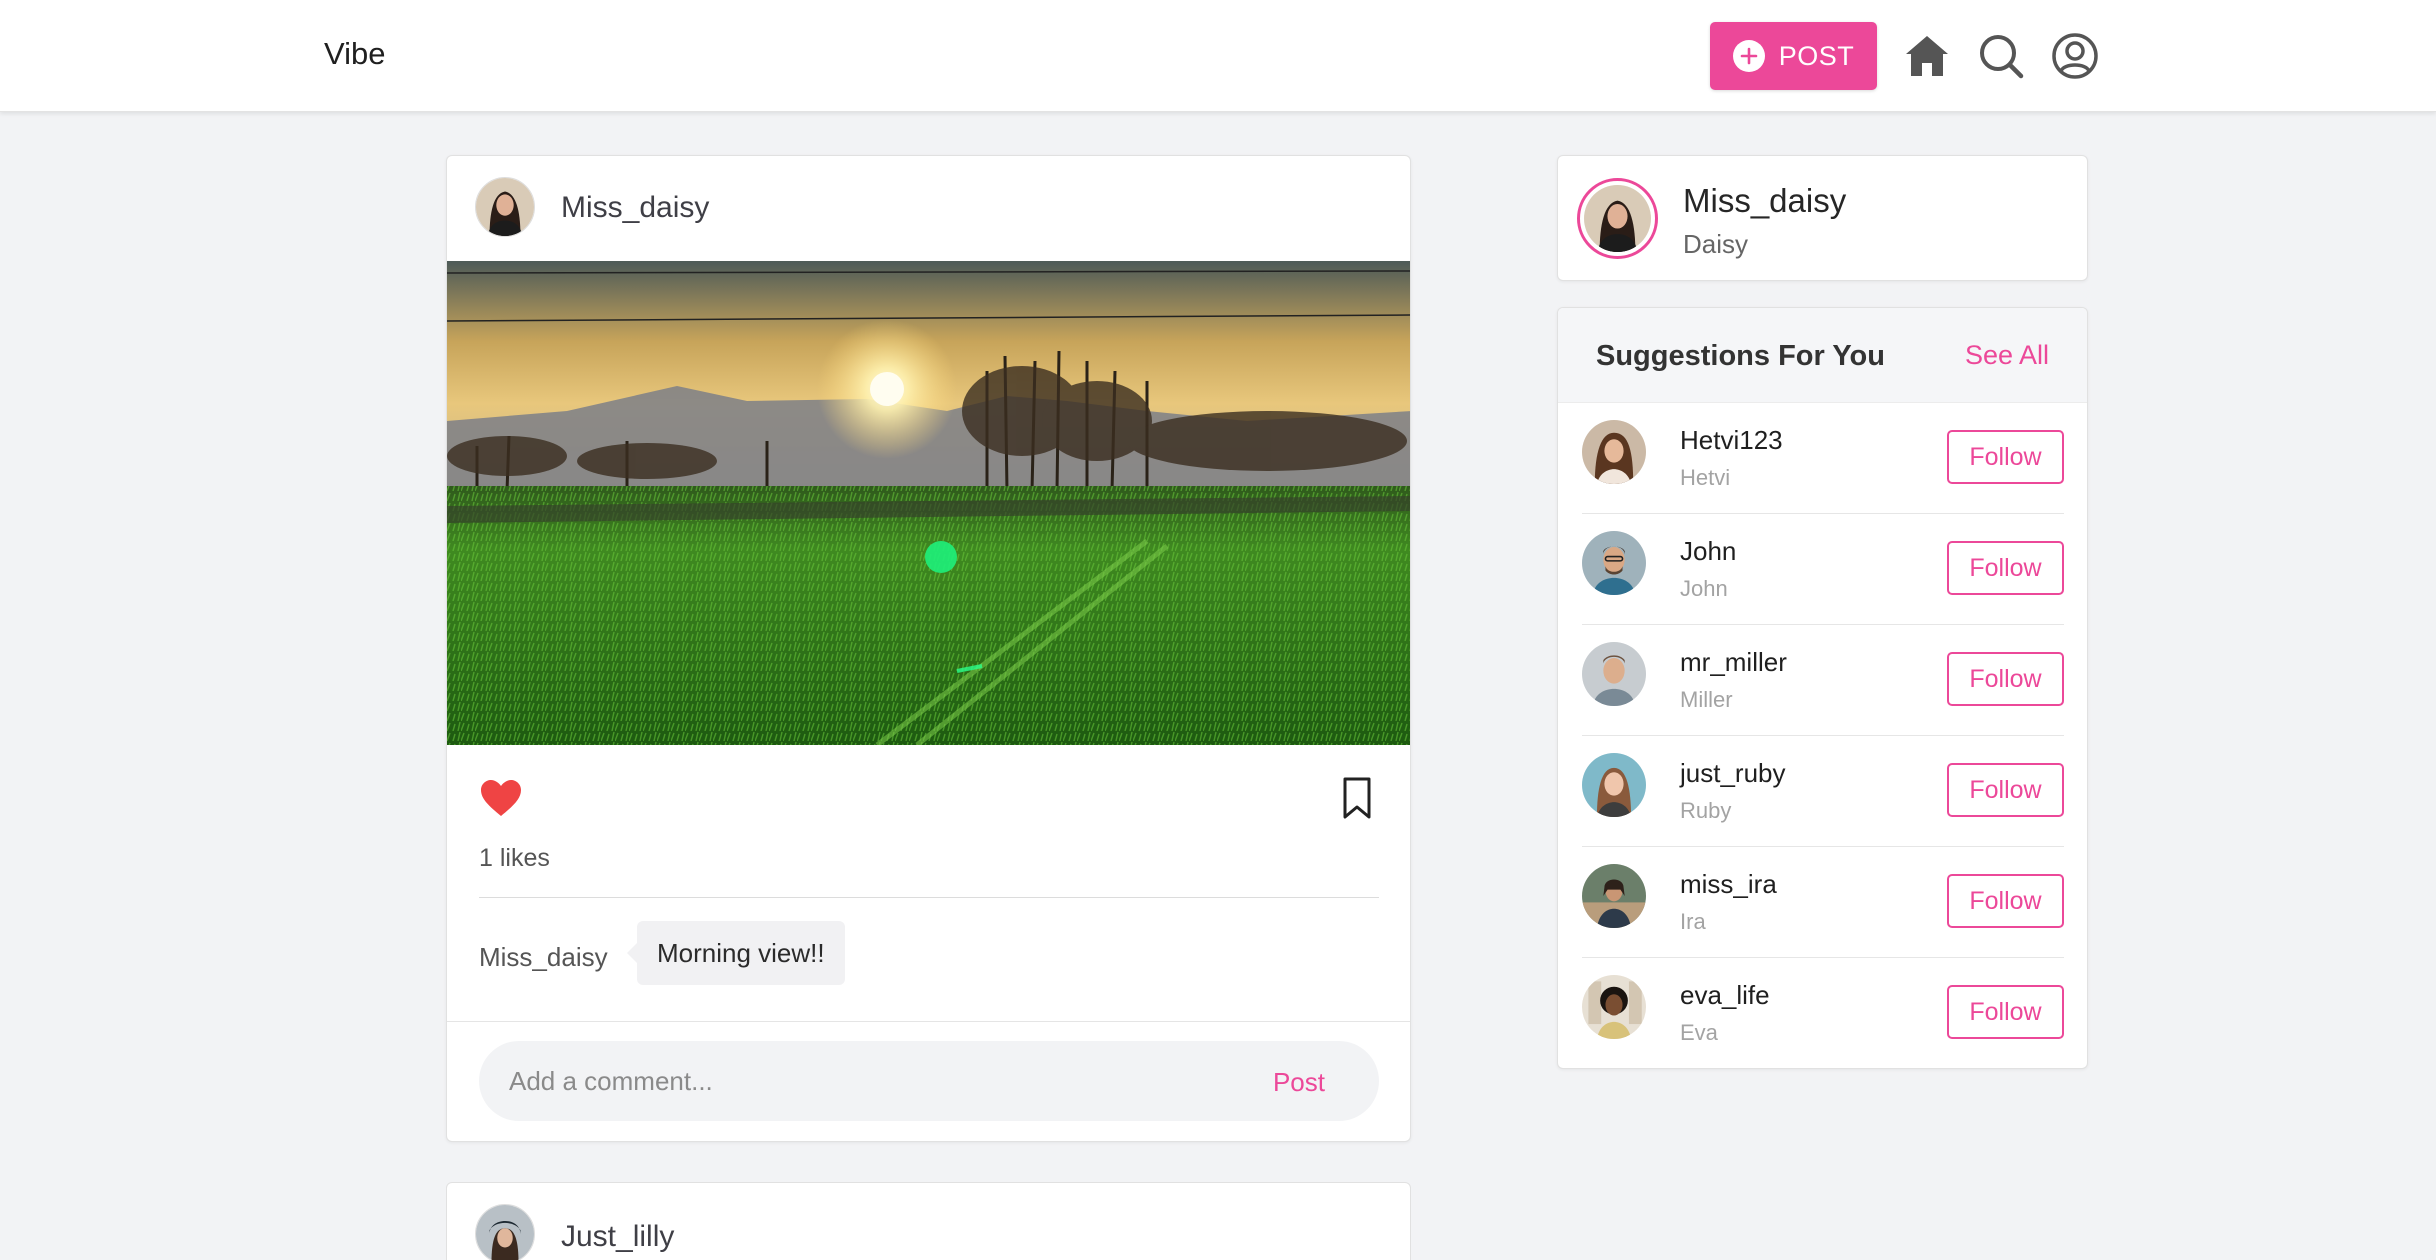 The width and height of the screenshot is (2436, 1260). I want to click on comment-post-button: Post, so click(1299, 1082).